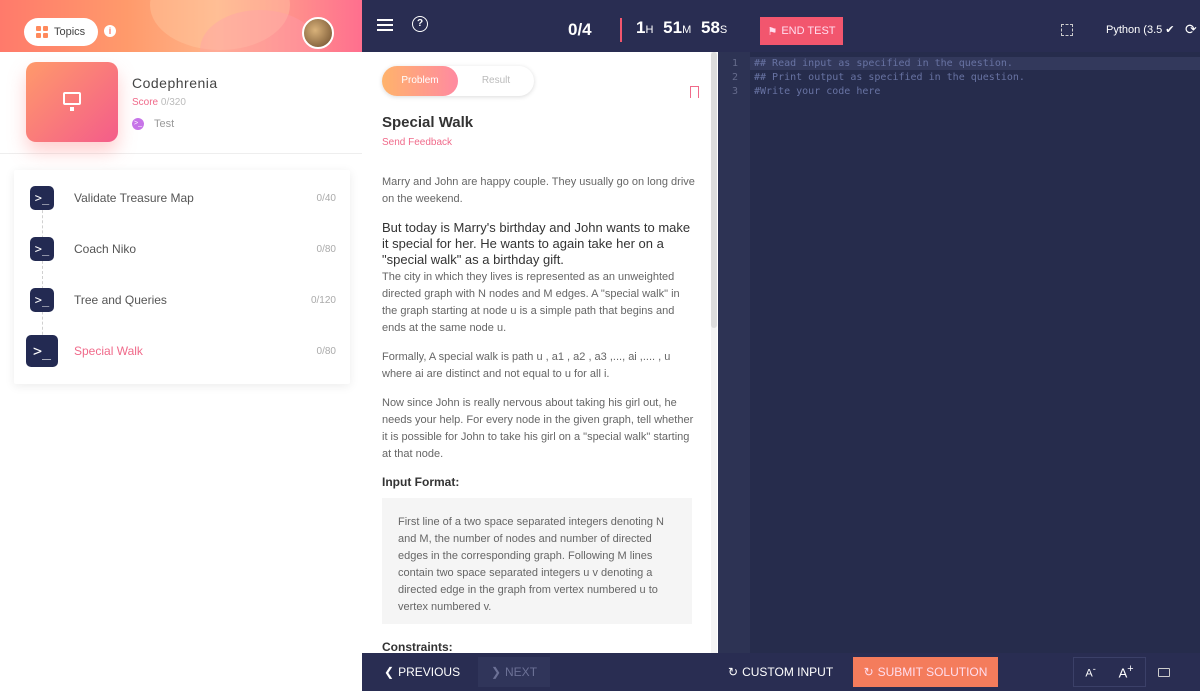 This screenshot has width=1200, height=691. I want to click on constraints-heading: Constraints:, so click(417, 646).